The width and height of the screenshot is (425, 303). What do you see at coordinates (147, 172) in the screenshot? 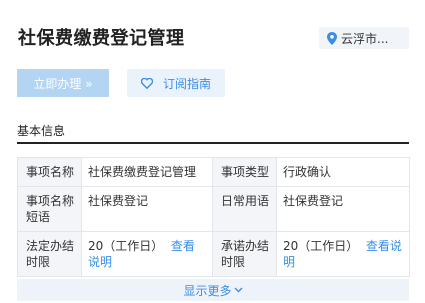
I see `value-item-name: 社保费缴费登记管理` at bounding box center [147, 172].